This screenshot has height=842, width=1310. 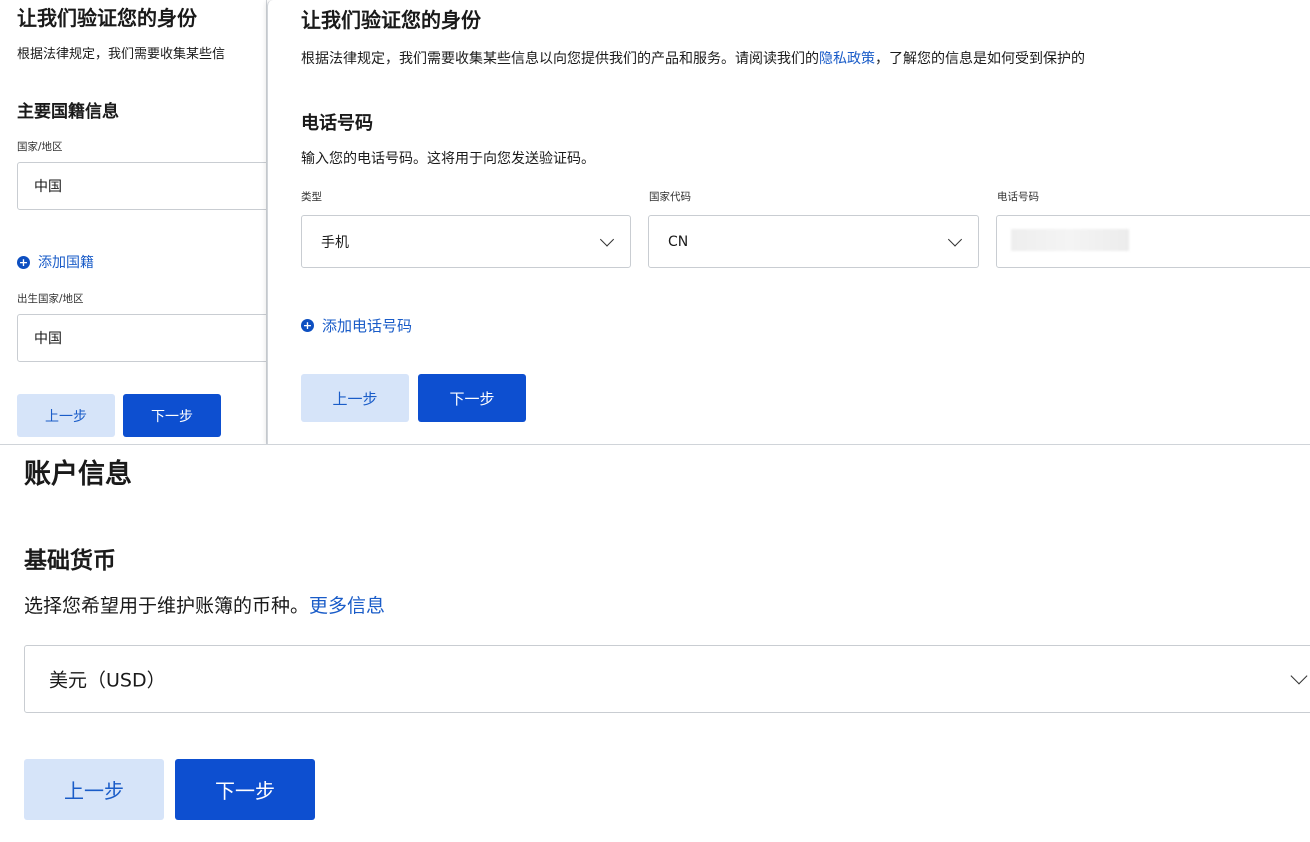 What do you see at coordinates (560, 59) in the screenshot?
I see `phone-desc-before: 根据法律规定，我们需要收集某些信息以向您提供我们的产品和服务。请阅读我们的` at bounding box center [560, 59].